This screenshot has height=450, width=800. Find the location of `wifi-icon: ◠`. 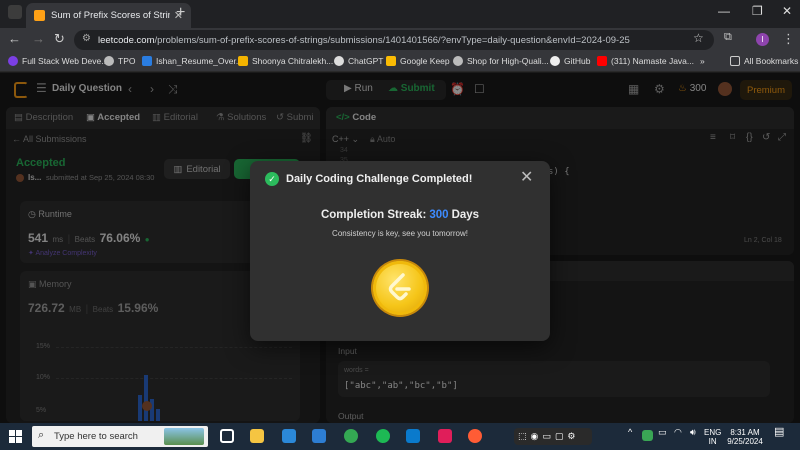

wifi-icon: ◠ is located at coordinates (678, 432).